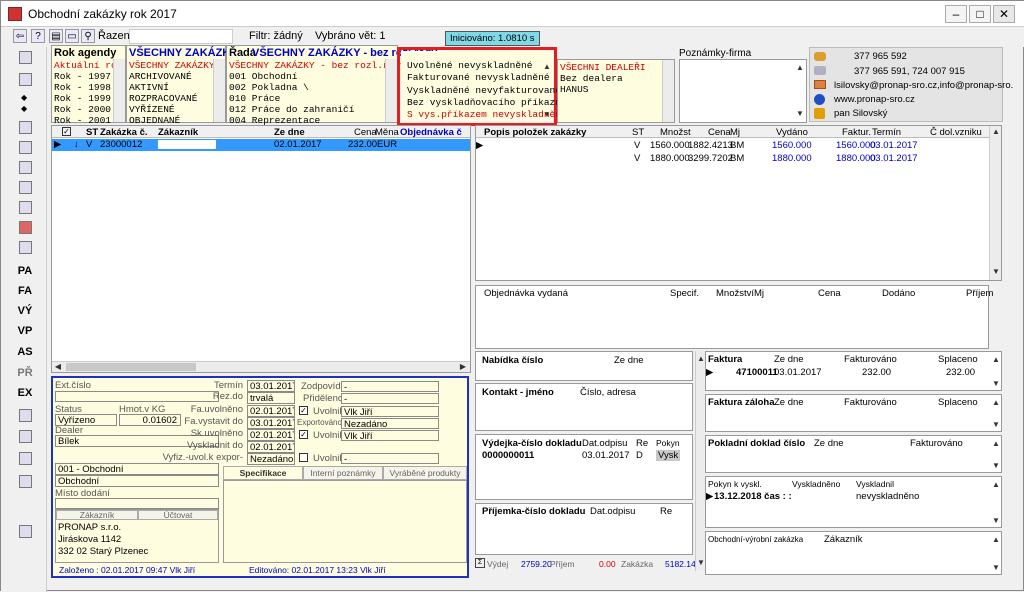 The image size is (1024, 592). Describe the element at coordinates (178, 515) in the screenshot. I see `tab-invoice-to: Účtovat` at that location.